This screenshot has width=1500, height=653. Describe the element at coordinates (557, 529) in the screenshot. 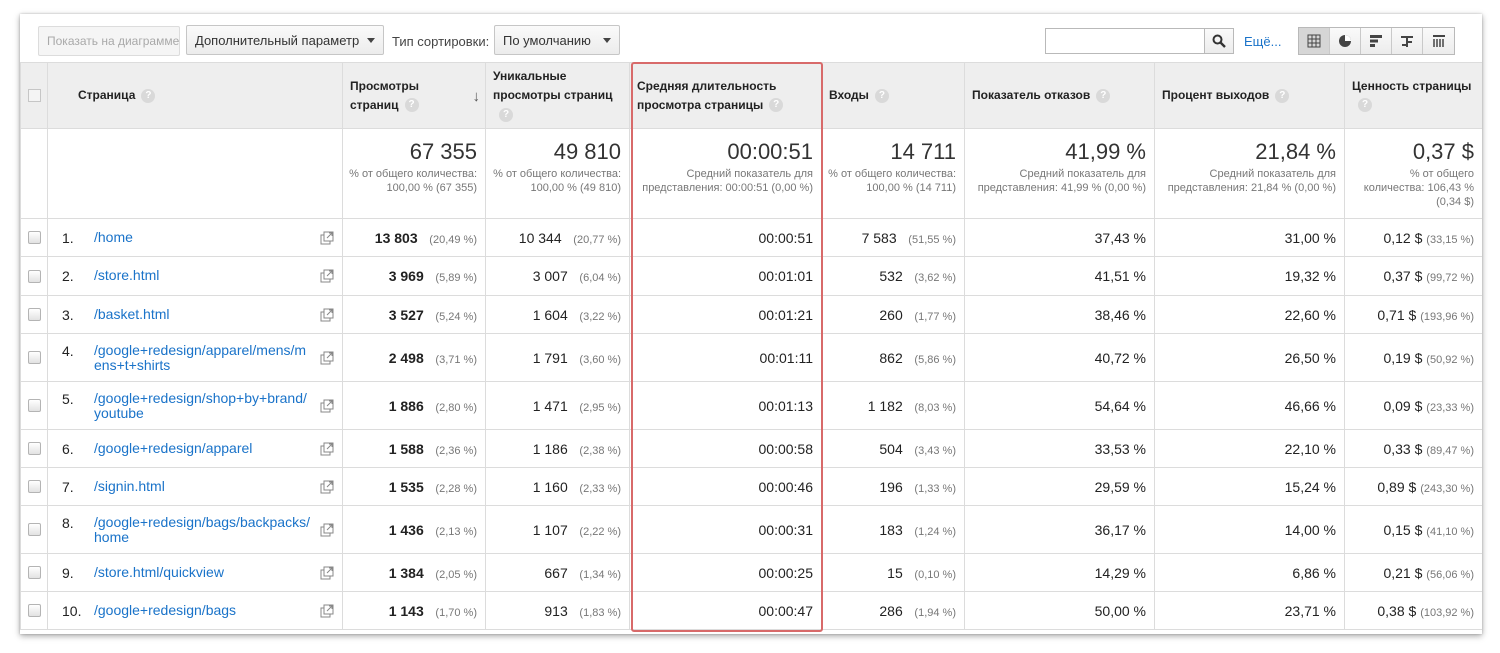

I see `unique-pageviews-cell: 1 107 (2,22 %)` at that location.